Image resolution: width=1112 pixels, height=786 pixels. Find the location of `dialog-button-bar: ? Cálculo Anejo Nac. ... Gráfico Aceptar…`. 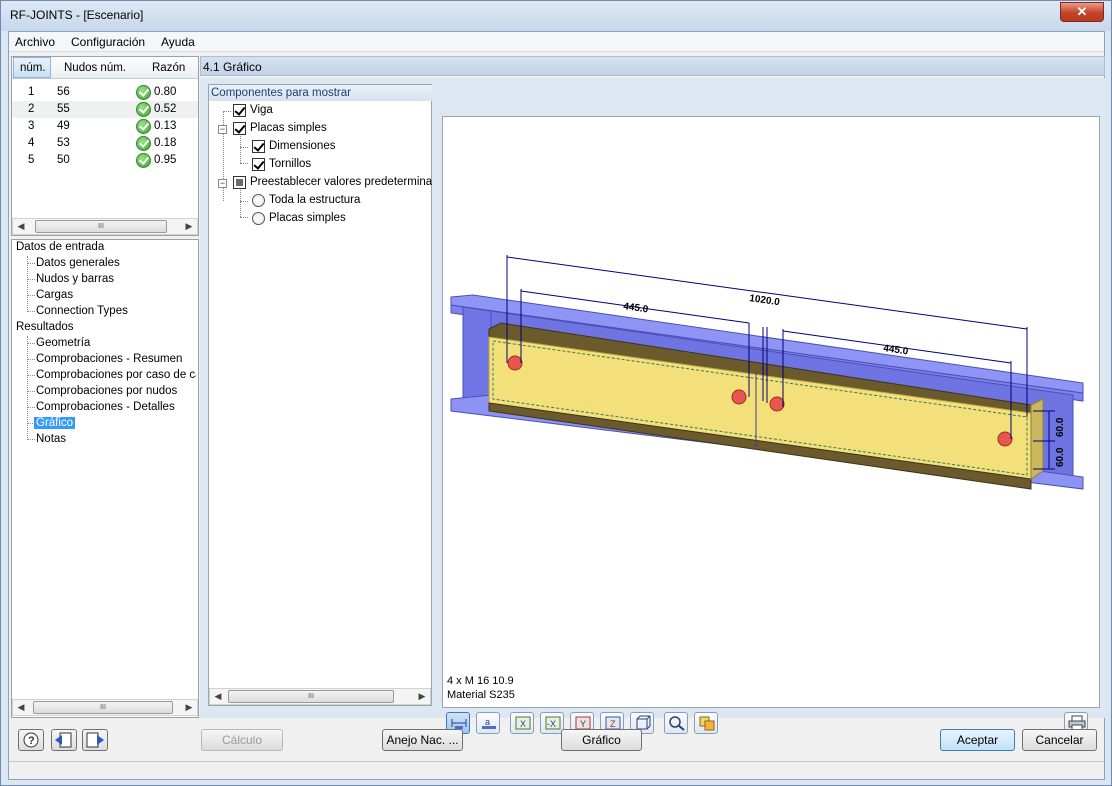

dialog-button-bar: ? Cálculo Anejo Nac. ... Gráfico Aceptar… is located at coordinates (556, 740).